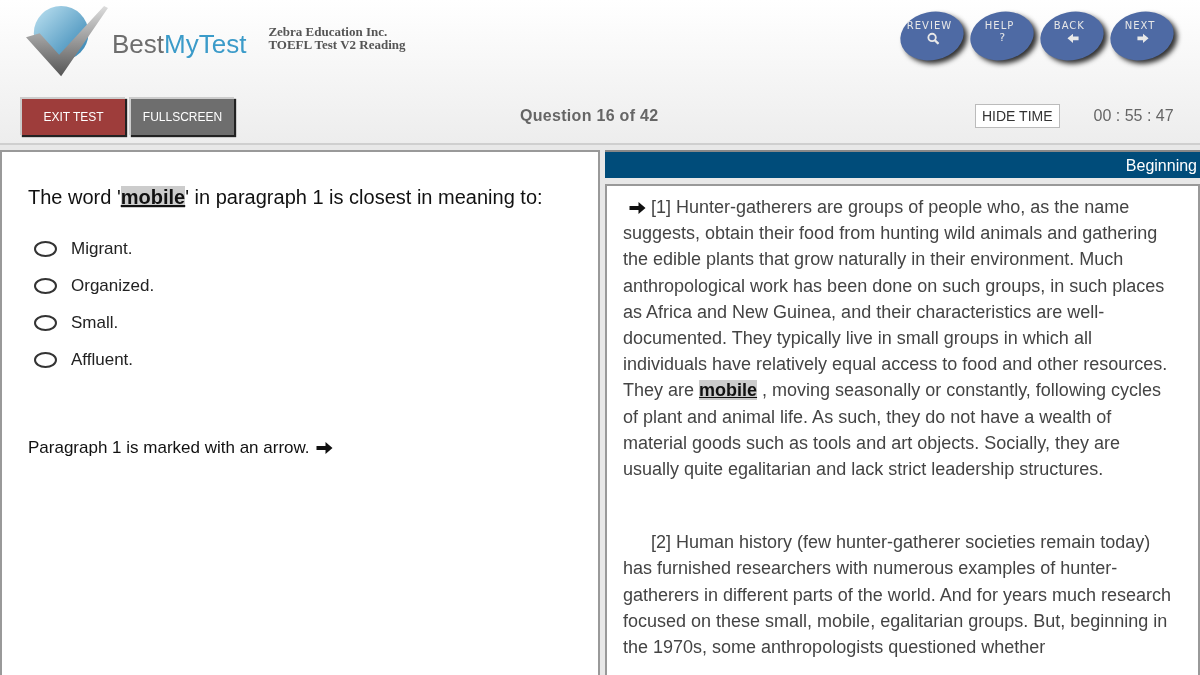 This screenshot has height=675, width=1200. Describe the element at coordinates (179, 44) in the screenshot. I see `logo-text: BestMyTest` at that location.